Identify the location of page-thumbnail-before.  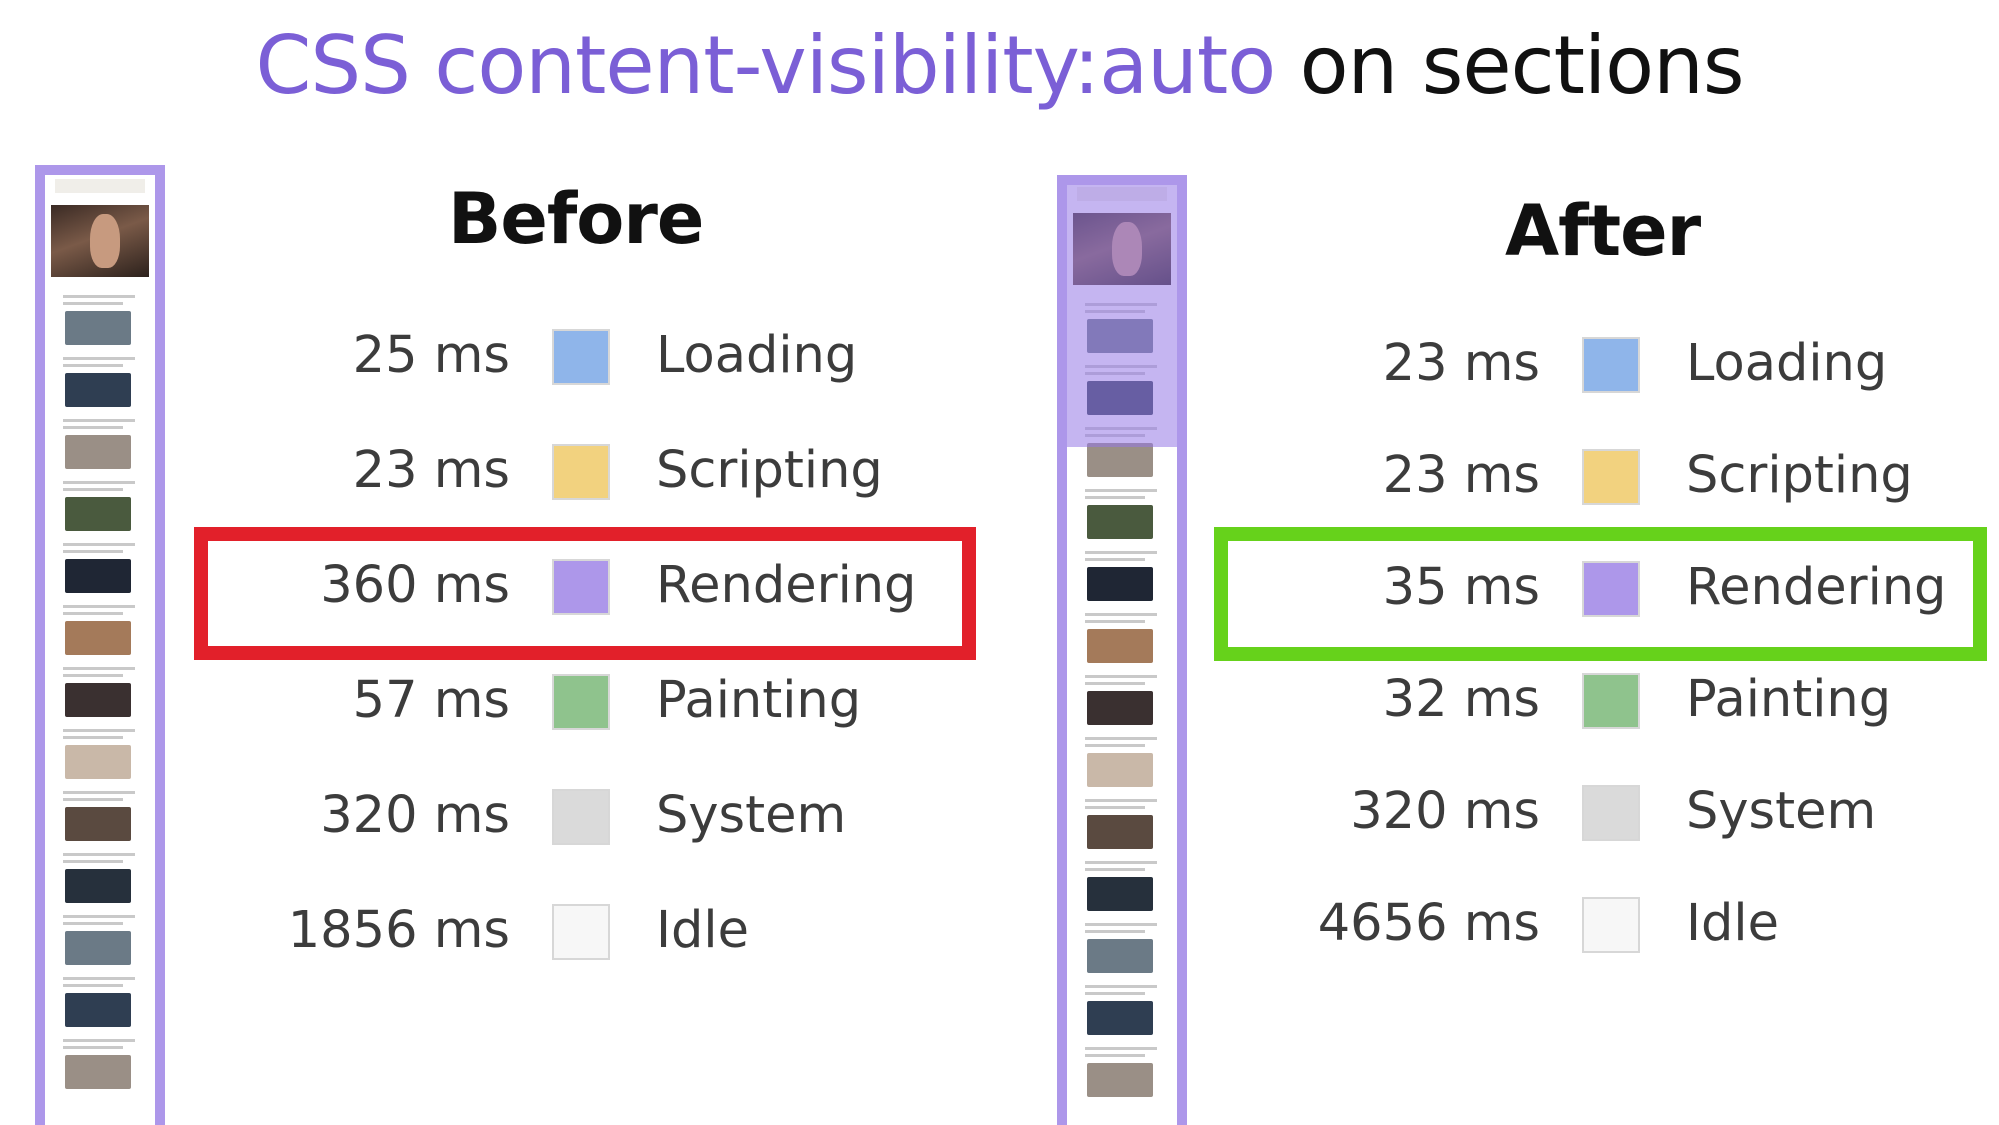
(100, 645).